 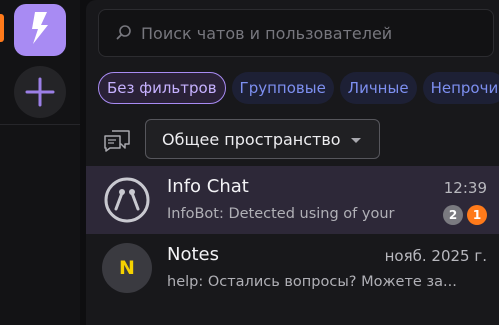 I want to click on workspace-select-value: Общее пространство, so click(x=251, y=139).